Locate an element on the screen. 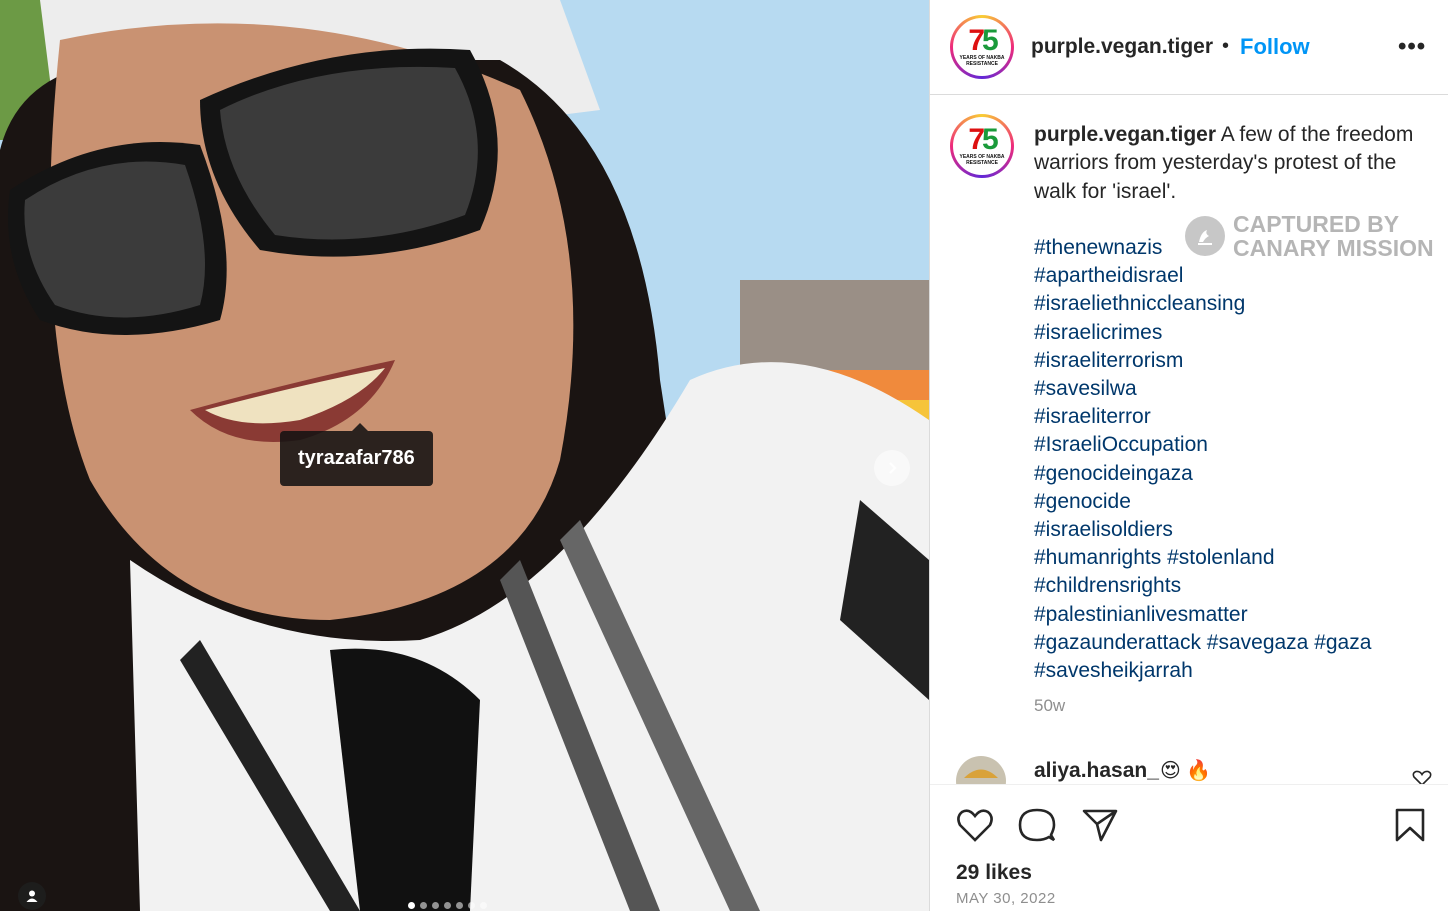  hashtag-line: #israeliterrorism is located at coordinates (1236, 361).